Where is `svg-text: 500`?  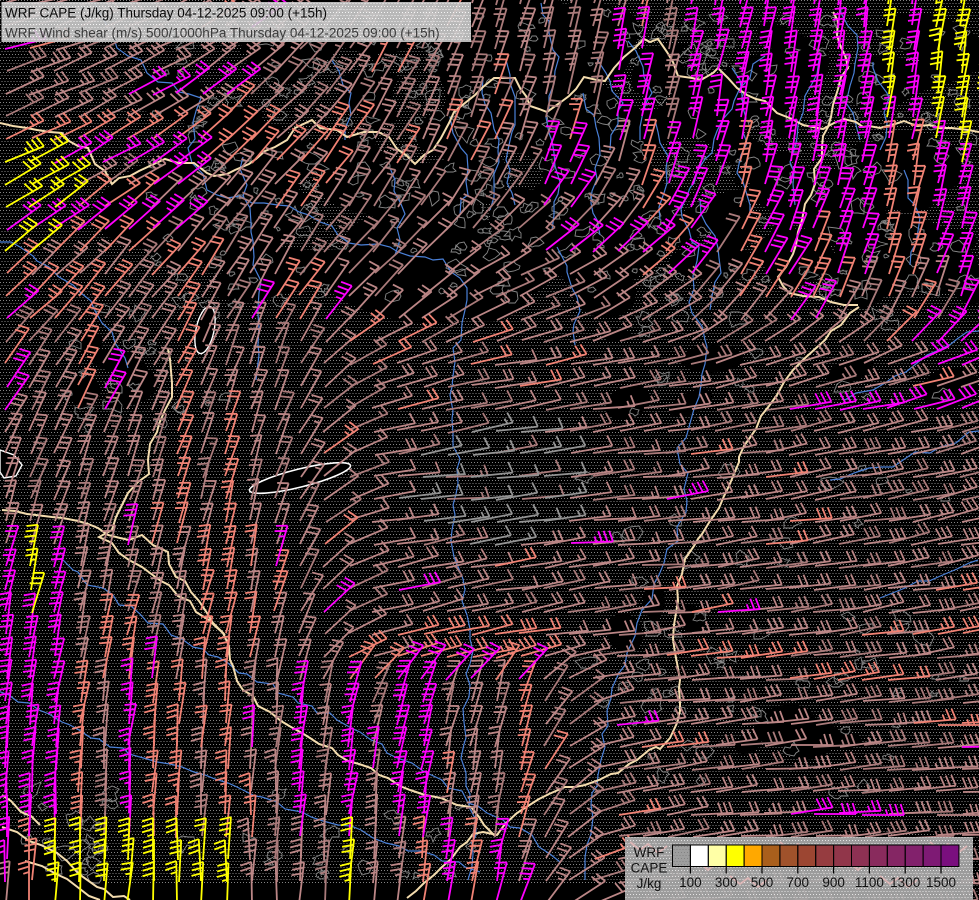 svg-text: 500 is located at coordinates (762, 882).